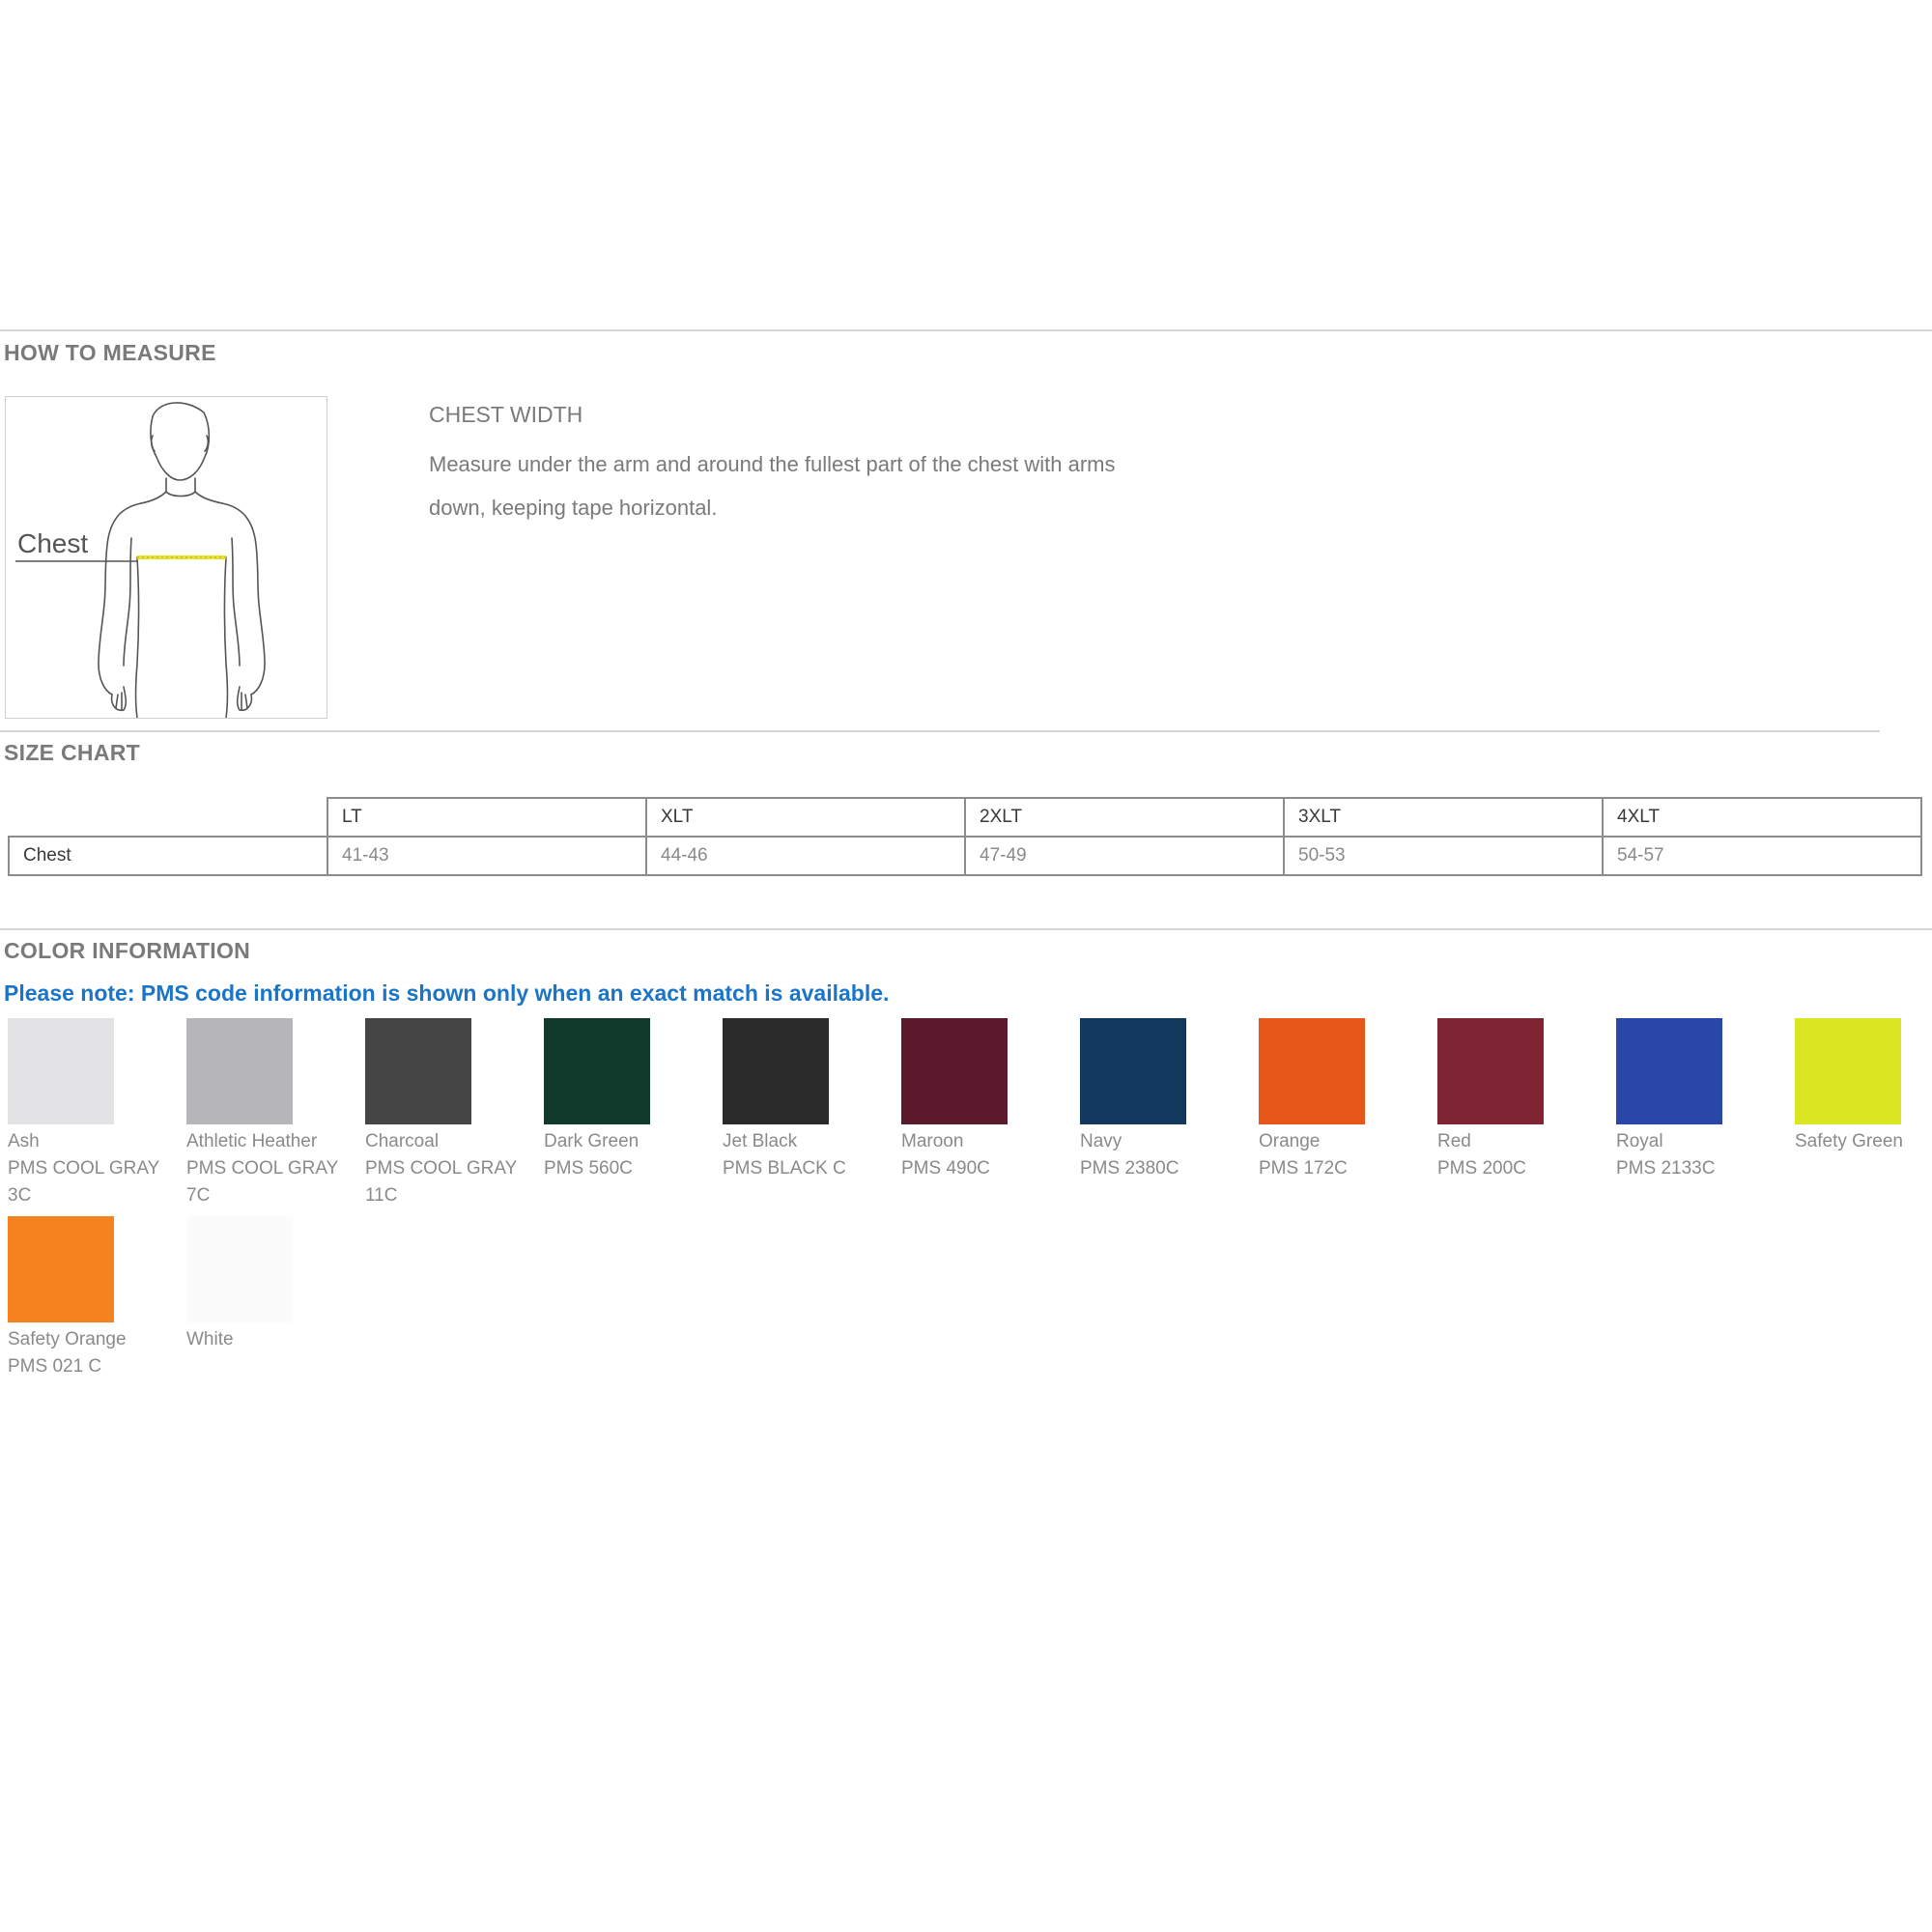  I want to click on color-info-divider, so click(966, 929).